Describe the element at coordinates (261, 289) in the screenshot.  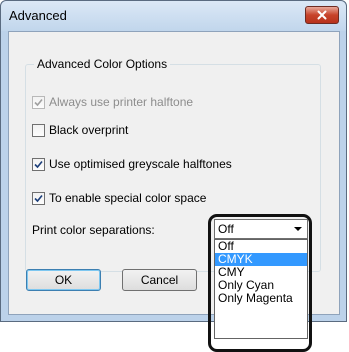
I see `separations-dropdown-list: Off CMYK CMY Only Cyan Only Magenta` at that location.